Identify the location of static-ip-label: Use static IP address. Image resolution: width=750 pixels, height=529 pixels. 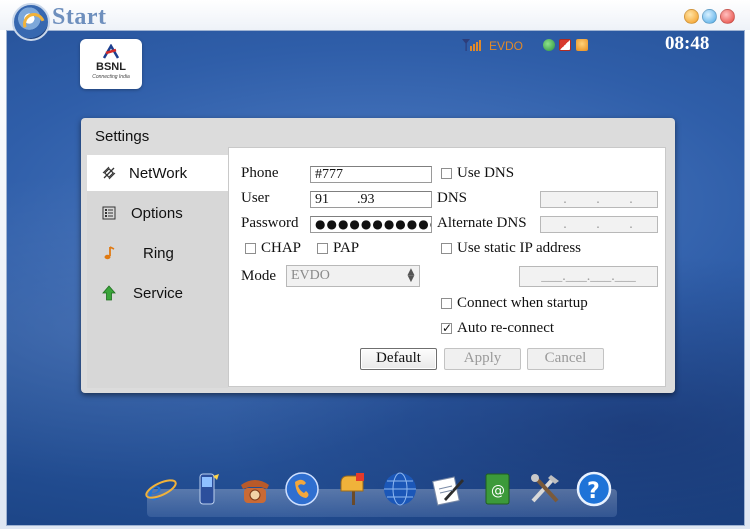
(519, 248).